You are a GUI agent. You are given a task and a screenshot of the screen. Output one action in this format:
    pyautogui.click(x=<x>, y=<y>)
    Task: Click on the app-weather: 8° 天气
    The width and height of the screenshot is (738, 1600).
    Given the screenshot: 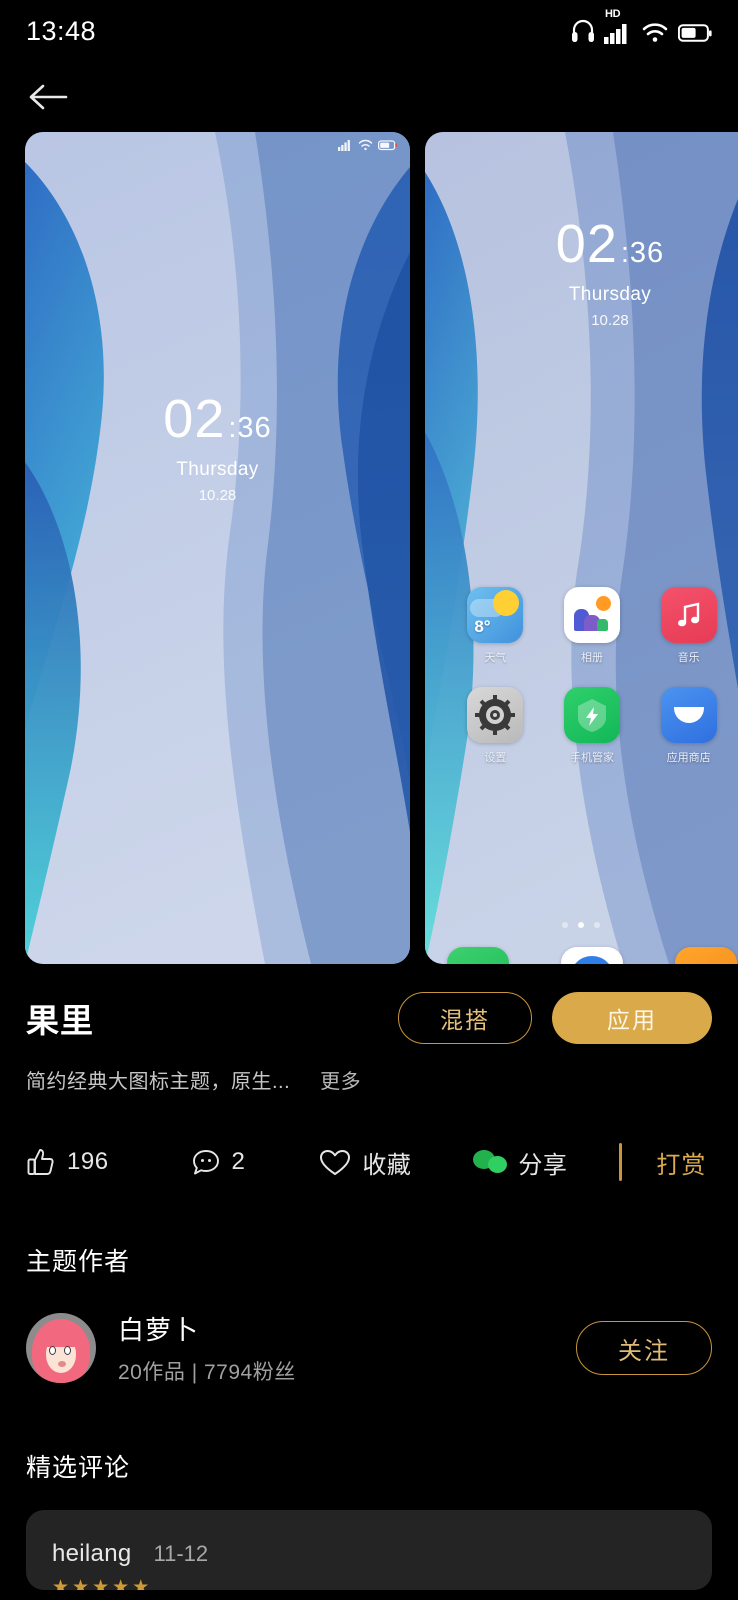 What is the action you would take?
    pyautogui.click(x=495, y=626)
    